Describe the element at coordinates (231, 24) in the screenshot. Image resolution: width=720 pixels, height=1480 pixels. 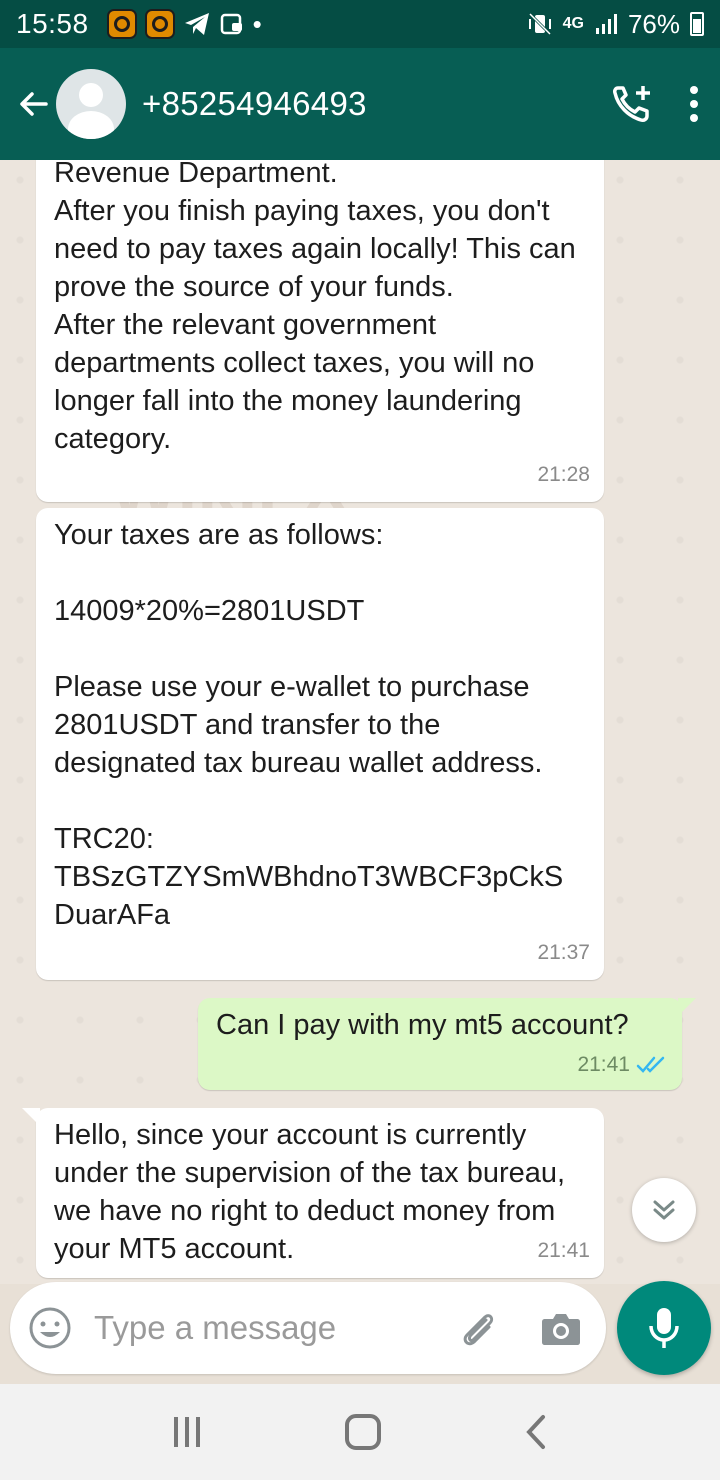
I see `wallet-notification-icon` at that location.